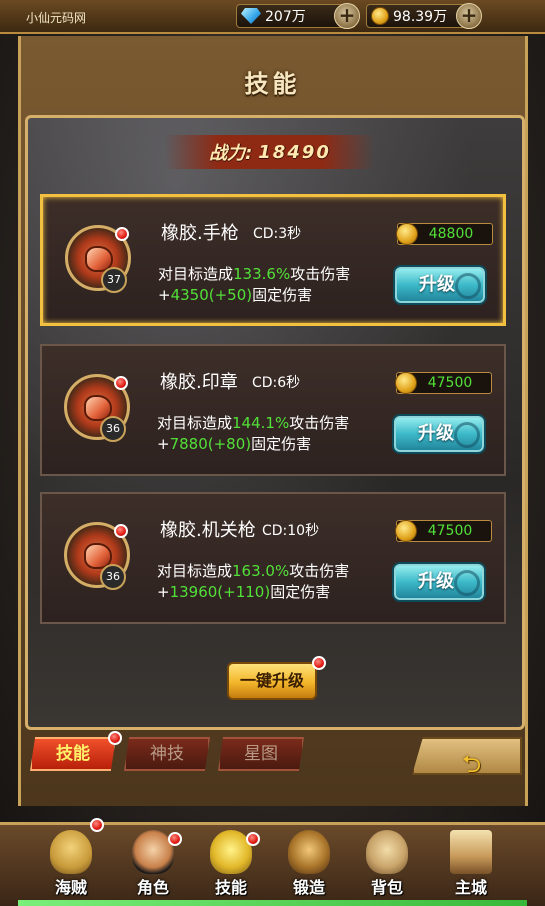 The image size is (545, 906). What do you see at coordinates (253, 423) in the screenshot?
I see `skill-description-line1: 对目标造成144.1%攻击伤害` at bounding box center [253, 423].